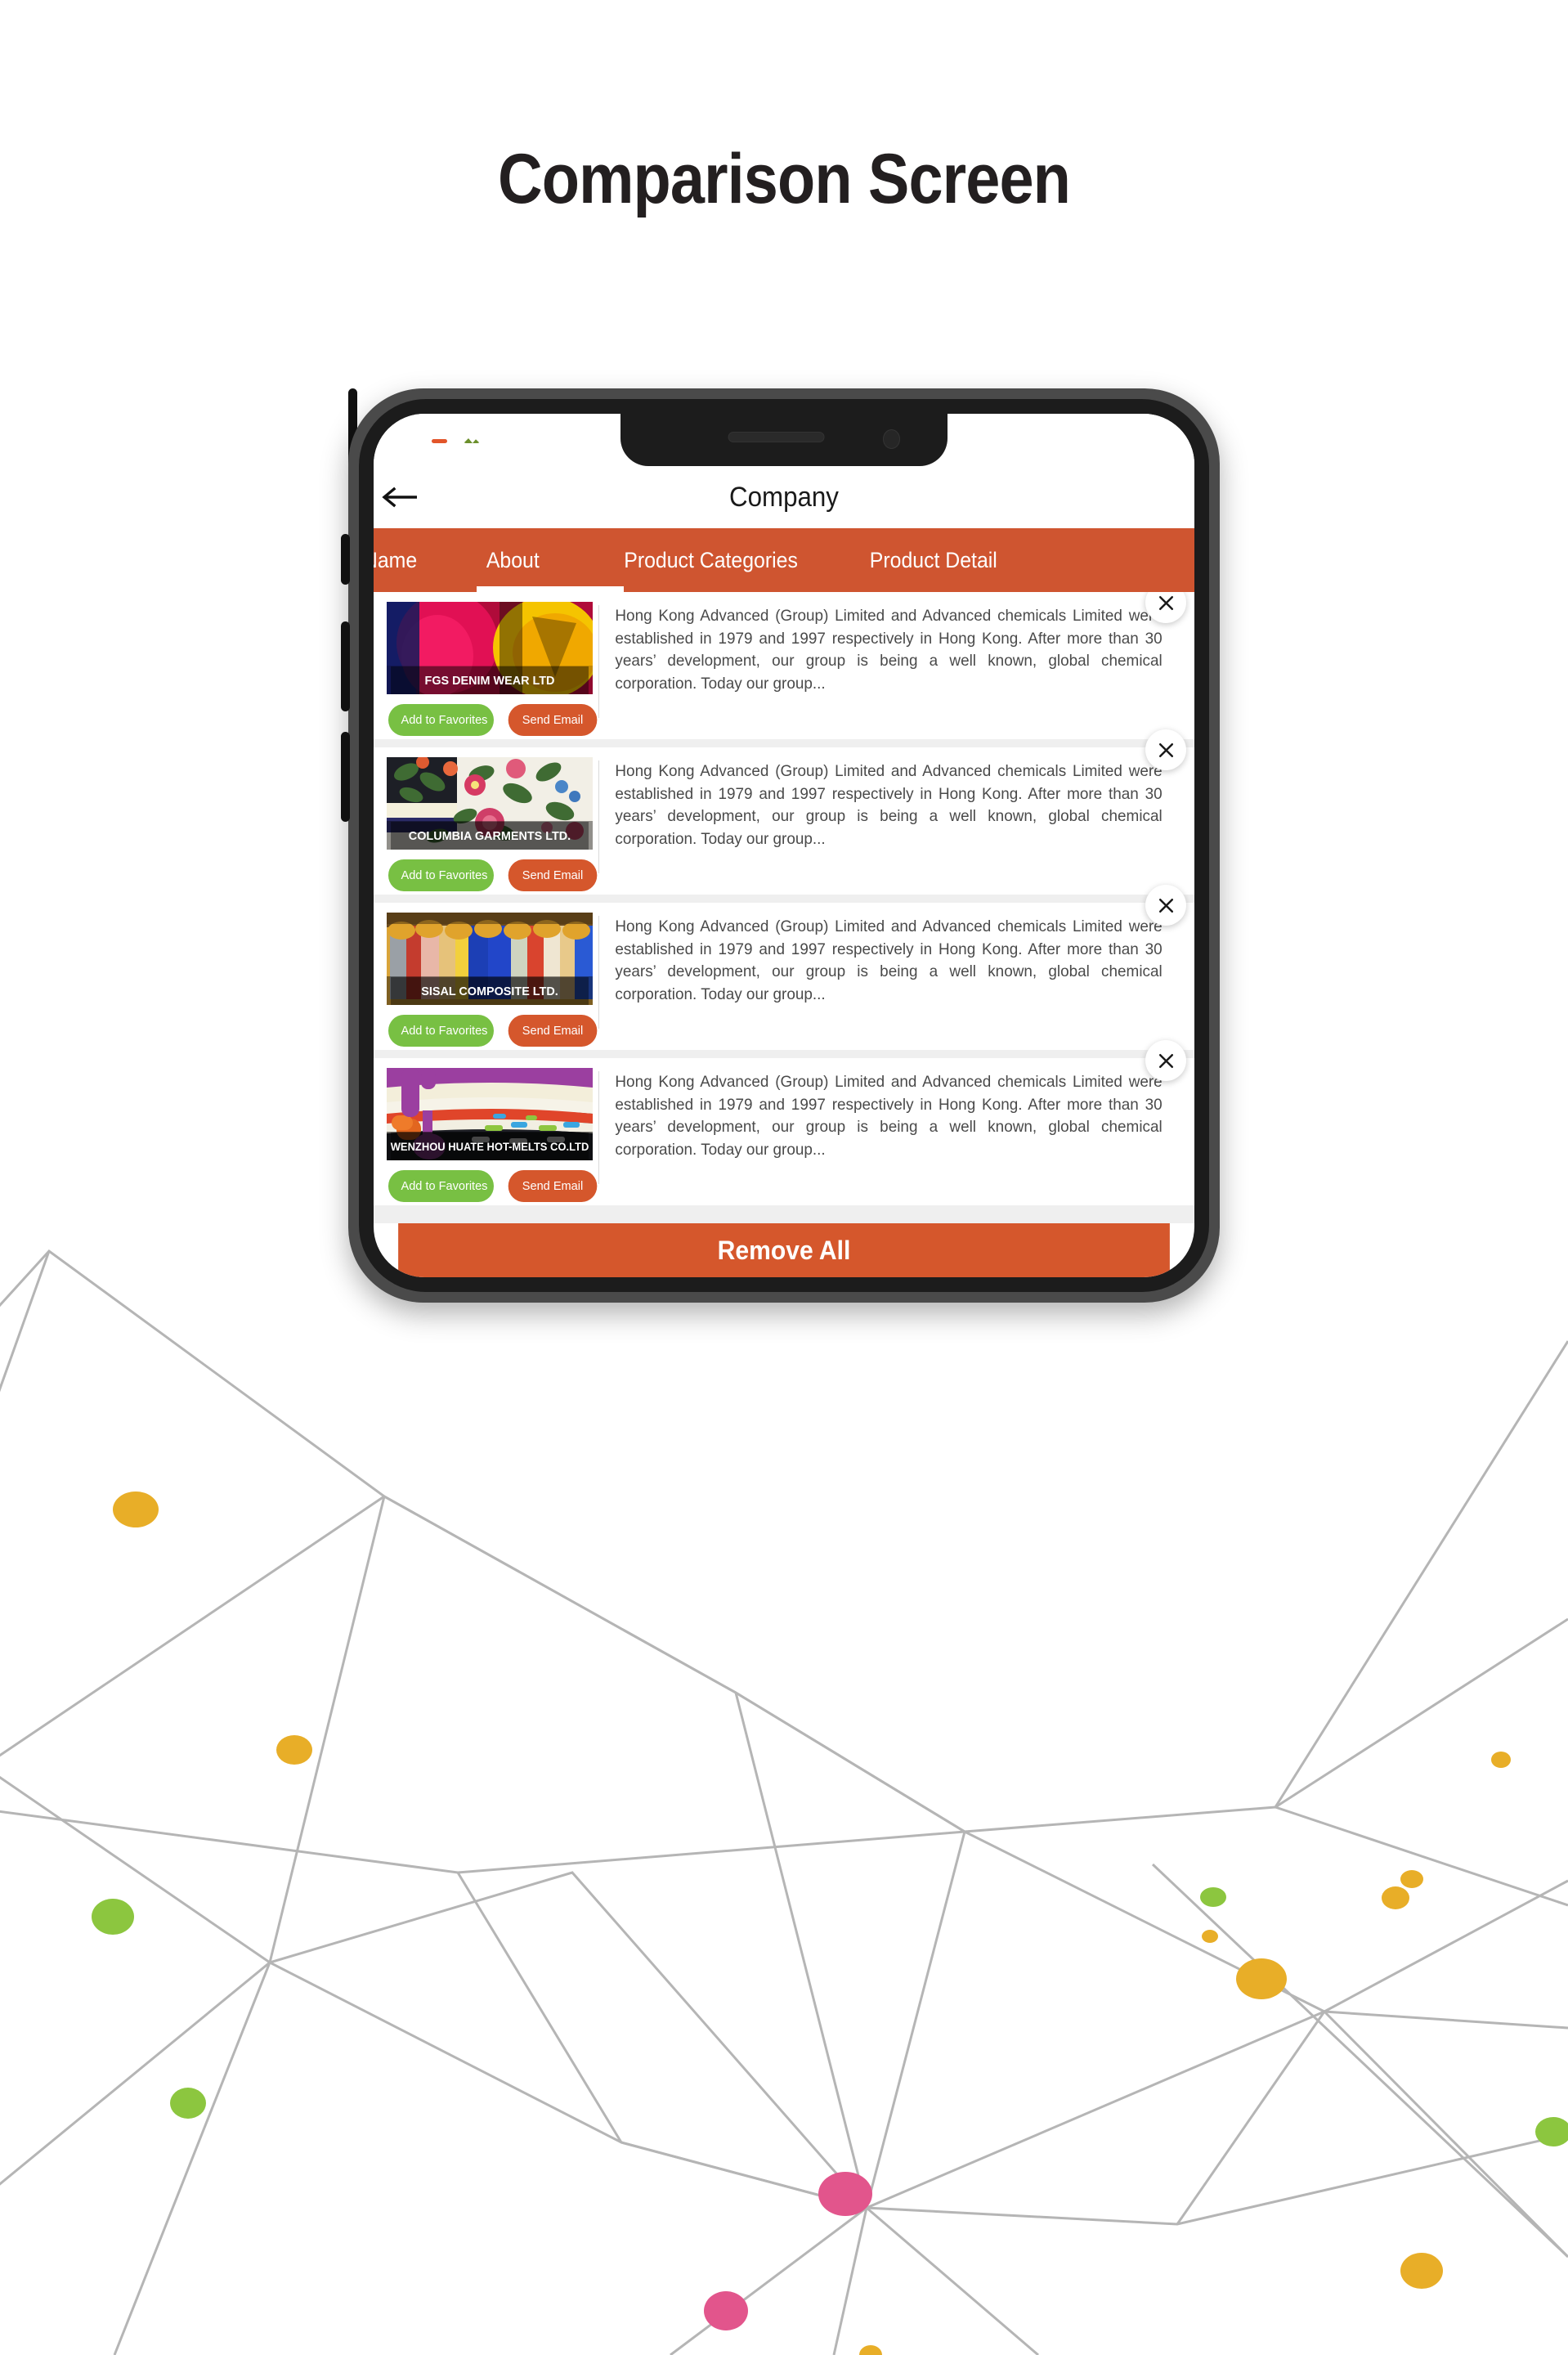 The height and width of the screenshot is (2355, 1568). Describe the element at coordinates (776, 437) in the screenshot. I see `earpiece-speaker-icon` at that location.